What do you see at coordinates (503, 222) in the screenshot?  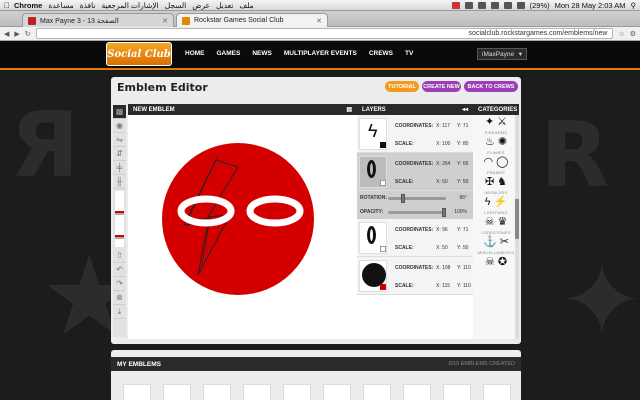 I see `category-shape-icon: ♛` at bounding box center [503, 222].